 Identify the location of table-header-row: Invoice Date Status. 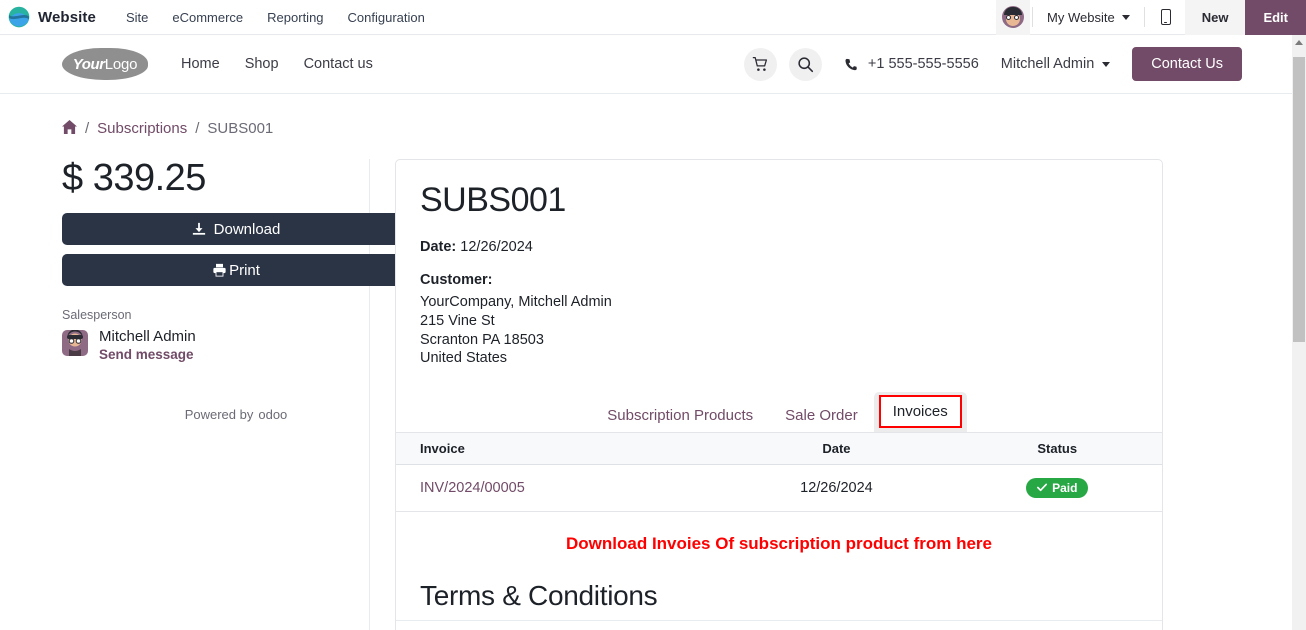
(779, 448).